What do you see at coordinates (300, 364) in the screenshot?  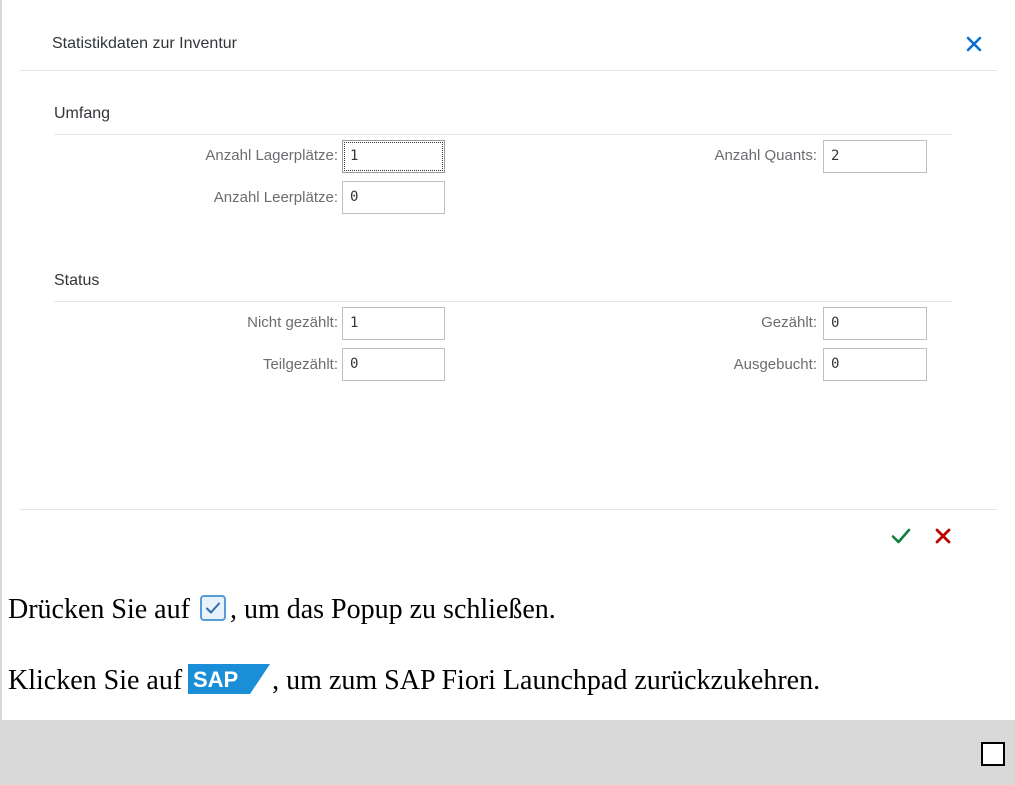 I see `label-teilgezaehlt: Teilgezählt:` at bounding box center [300, 364].